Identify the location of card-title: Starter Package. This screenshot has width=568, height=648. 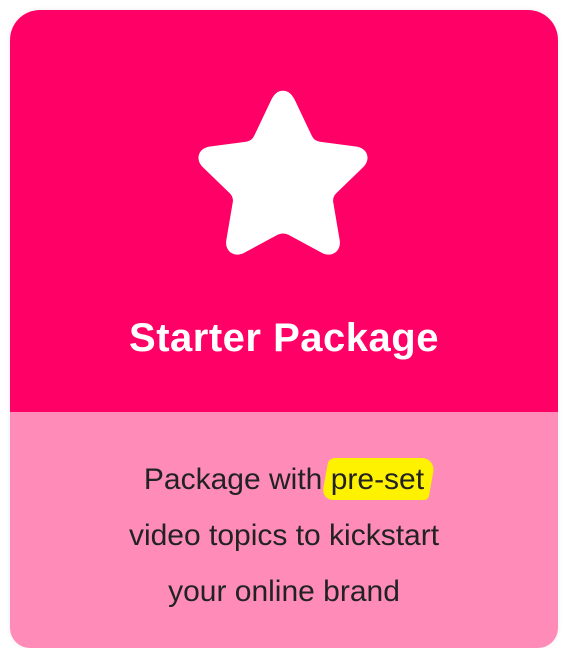
(284, 338).